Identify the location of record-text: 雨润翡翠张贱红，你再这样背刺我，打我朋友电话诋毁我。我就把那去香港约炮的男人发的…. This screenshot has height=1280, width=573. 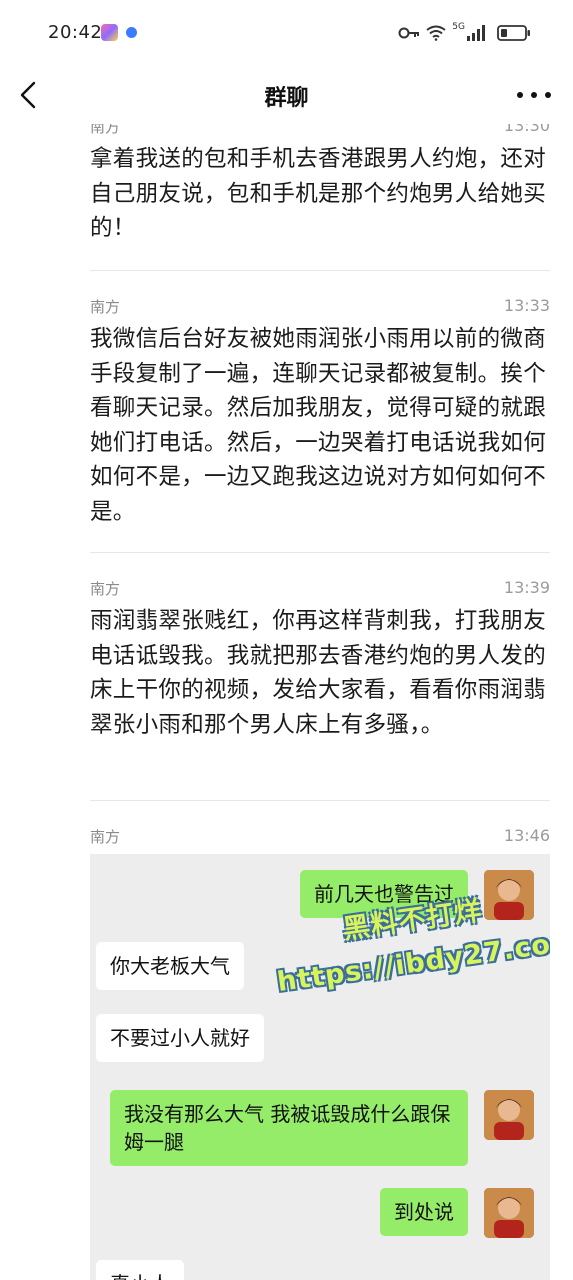
(318, 673).